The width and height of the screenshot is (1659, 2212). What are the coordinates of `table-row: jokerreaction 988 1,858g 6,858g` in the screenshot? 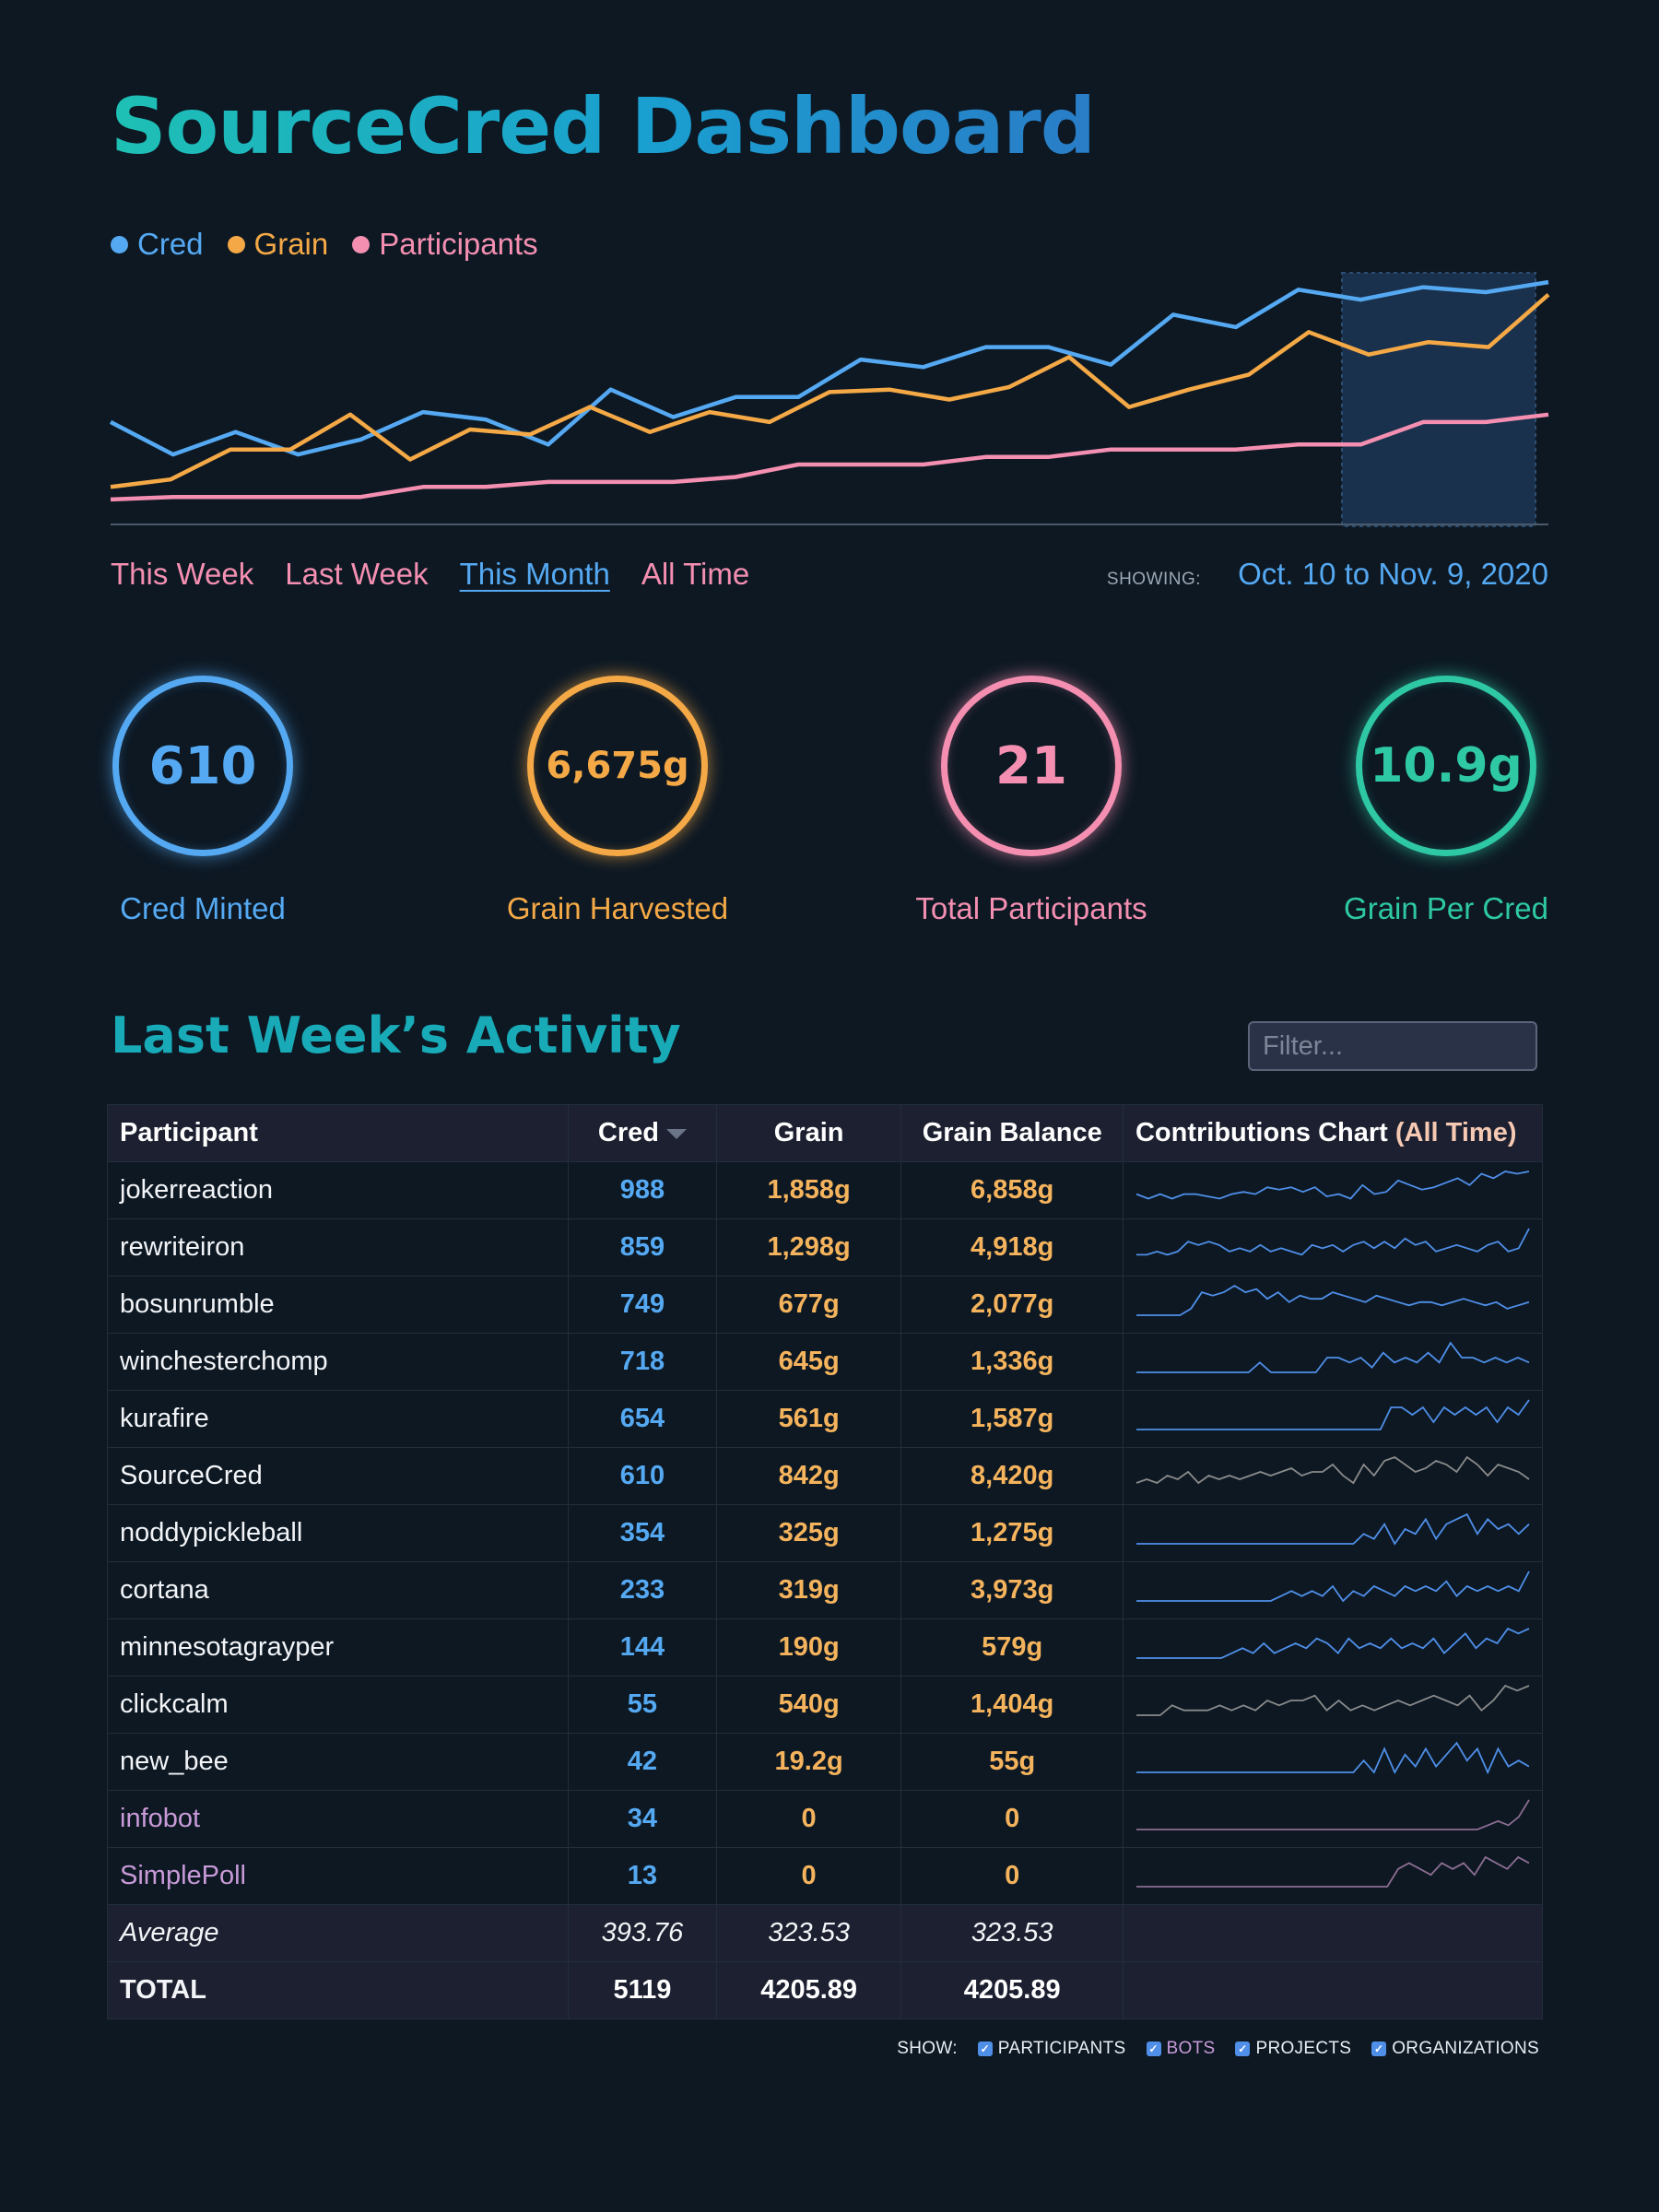 It's located at (825, 1190).